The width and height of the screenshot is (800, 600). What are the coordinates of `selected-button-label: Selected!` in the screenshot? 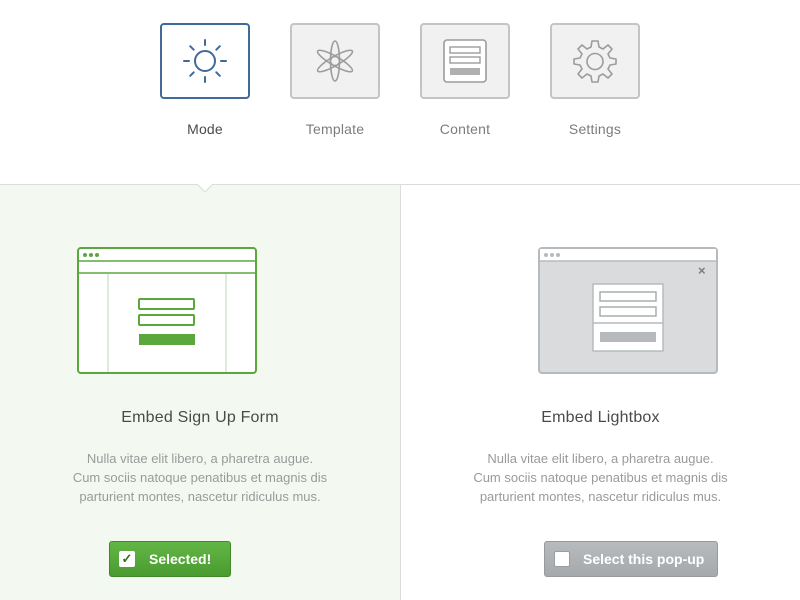 It's located at (180, 559).